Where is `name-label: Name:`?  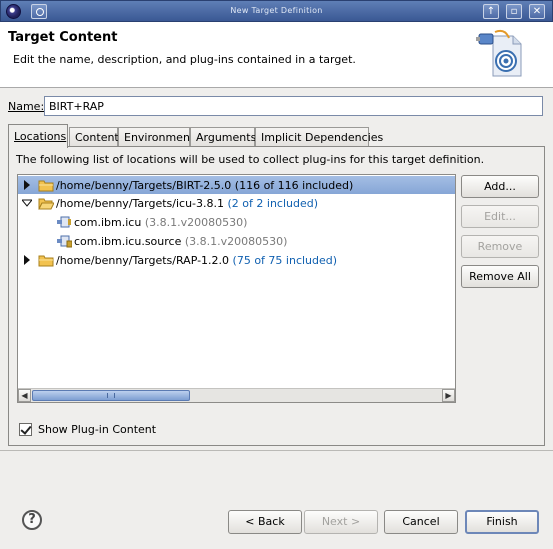 name-label: Name: is located at coordinates (26, 106).